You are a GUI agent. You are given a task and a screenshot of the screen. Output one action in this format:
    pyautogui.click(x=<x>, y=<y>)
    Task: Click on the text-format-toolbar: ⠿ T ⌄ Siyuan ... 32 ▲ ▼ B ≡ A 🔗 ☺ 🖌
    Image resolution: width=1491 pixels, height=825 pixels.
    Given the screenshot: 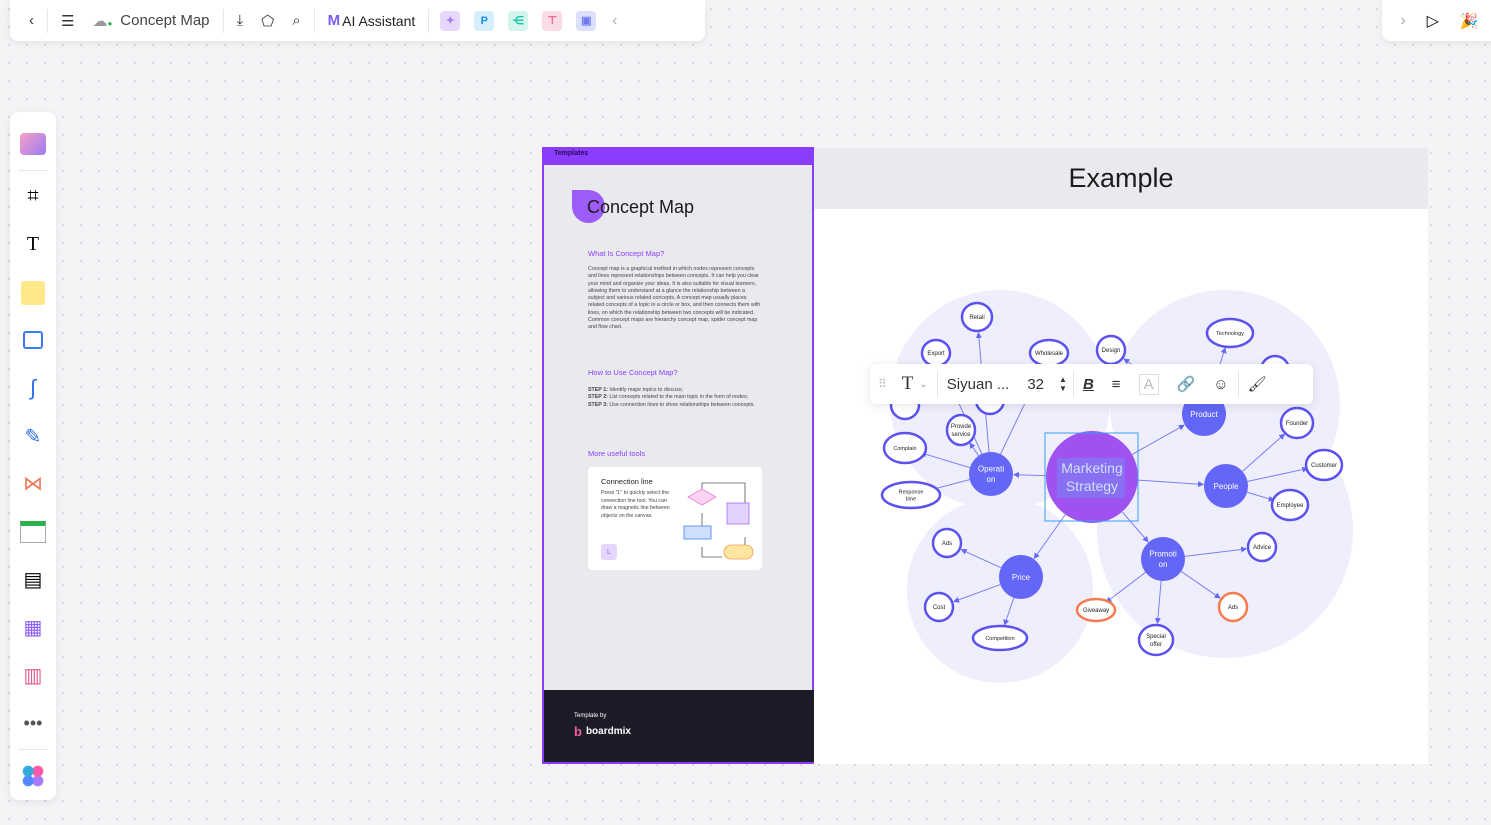 What is the action you would take?
    pyautogui.click(x=1091, y=384)
    